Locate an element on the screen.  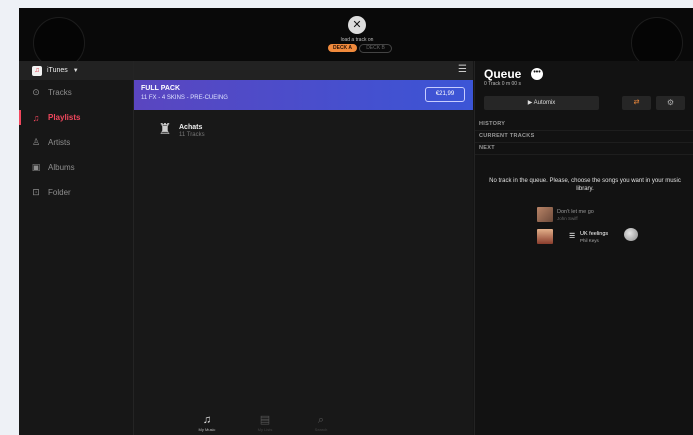
bottom-nav: ♫ My Music ▤ My Lists ⌕ Search is located at coordinates (303, 423).